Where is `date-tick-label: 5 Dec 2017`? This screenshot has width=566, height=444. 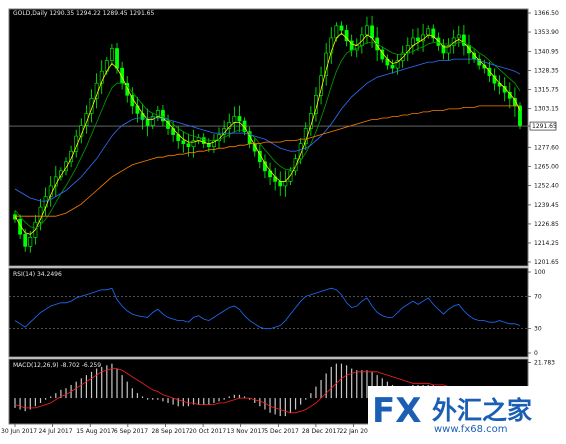
date-tick-label: 5 Dec 2017 is located at coordinates (281, 431).